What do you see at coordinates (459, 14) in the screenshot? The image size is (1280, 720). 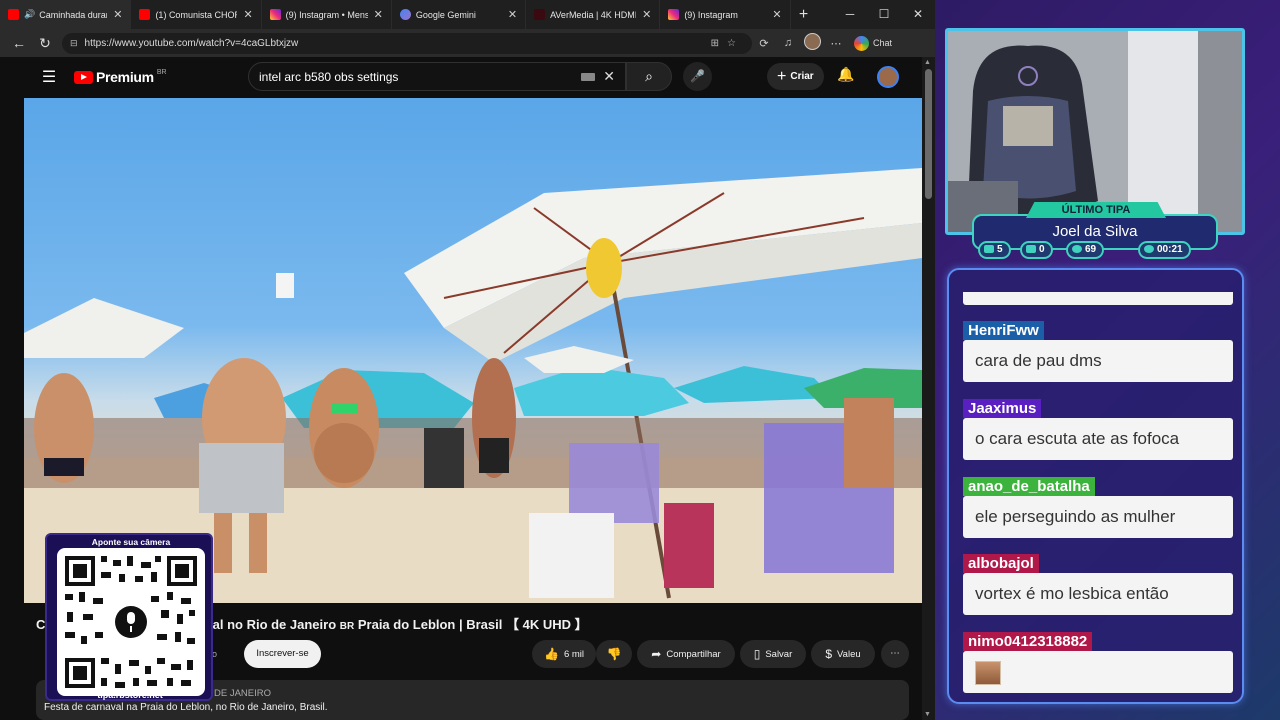 I see `tab-google-gemini: Google Gemini ✕` at bounding box center [459, 14].